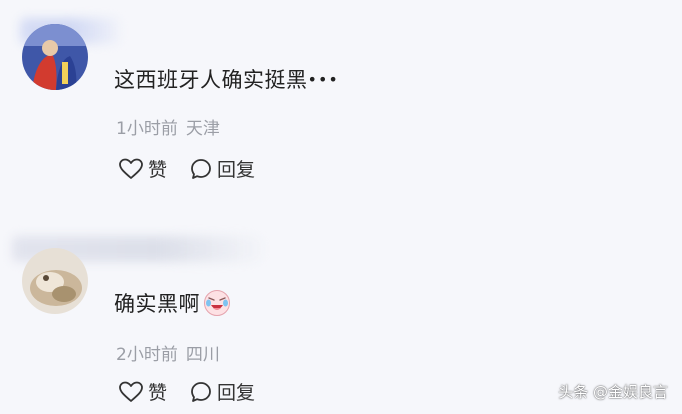 This screenshot has width=682, height=414. What do you see at coordinates (613, 392) in the screenshot?
I see `watermark: 头条 @金娱良言` at bounding box center [613, 392].